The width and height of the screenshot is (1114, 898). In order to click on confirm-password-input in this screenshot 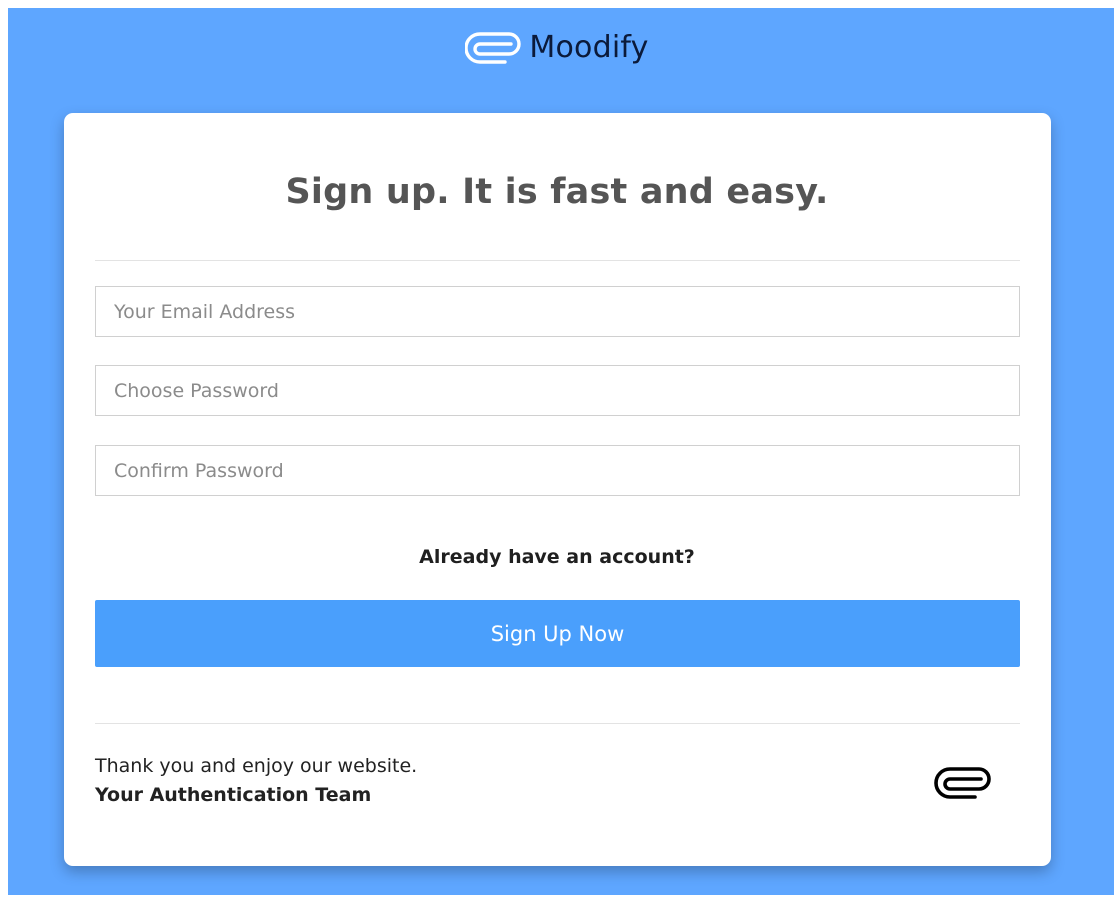, I will do `click(557, 470)`.